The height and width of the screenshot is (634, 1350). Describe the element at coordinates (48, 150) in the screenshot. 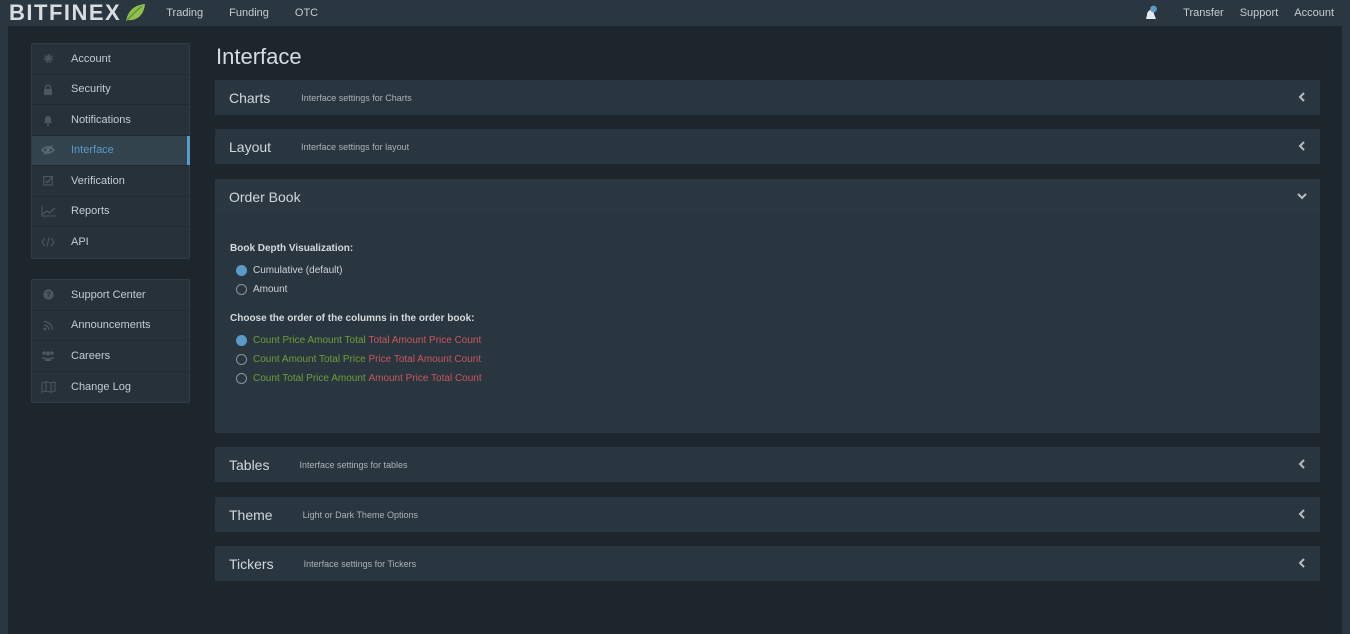

I see `eye-slash-icon` at that location.